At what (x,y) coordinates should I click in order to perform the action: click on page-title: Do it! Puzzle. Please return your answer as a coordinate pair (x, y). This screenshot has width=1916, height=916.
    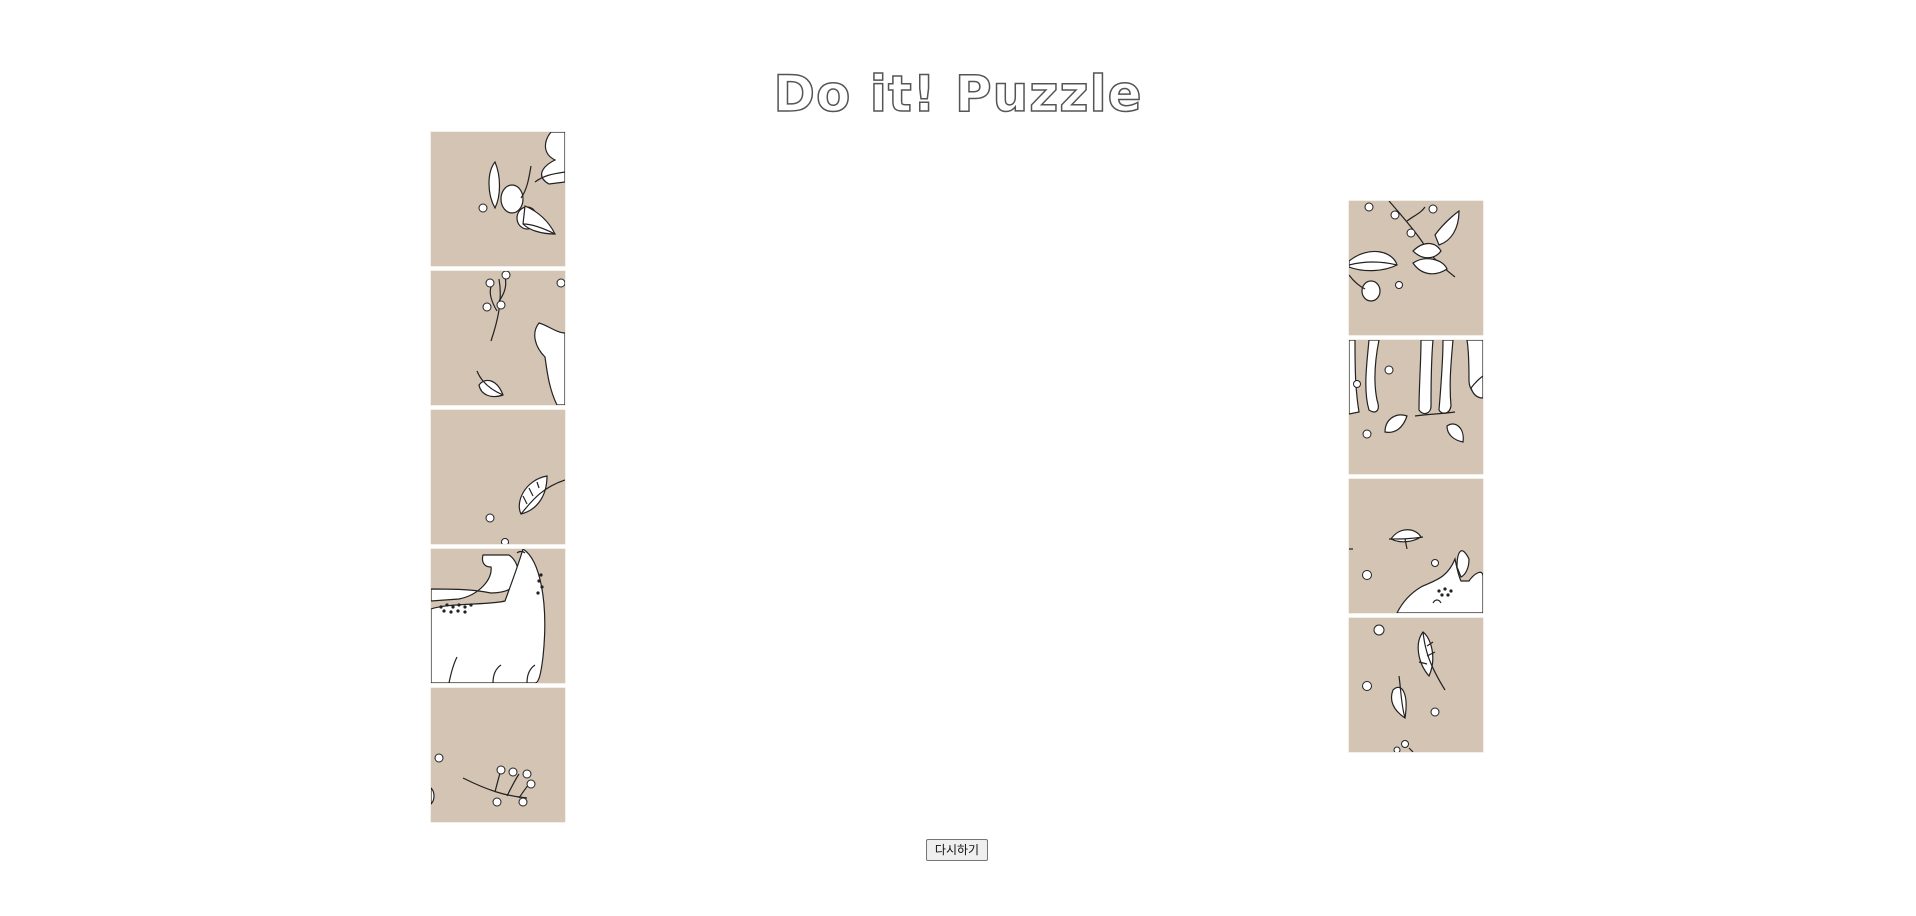
    Looking at the image, I should click on (958, 94).